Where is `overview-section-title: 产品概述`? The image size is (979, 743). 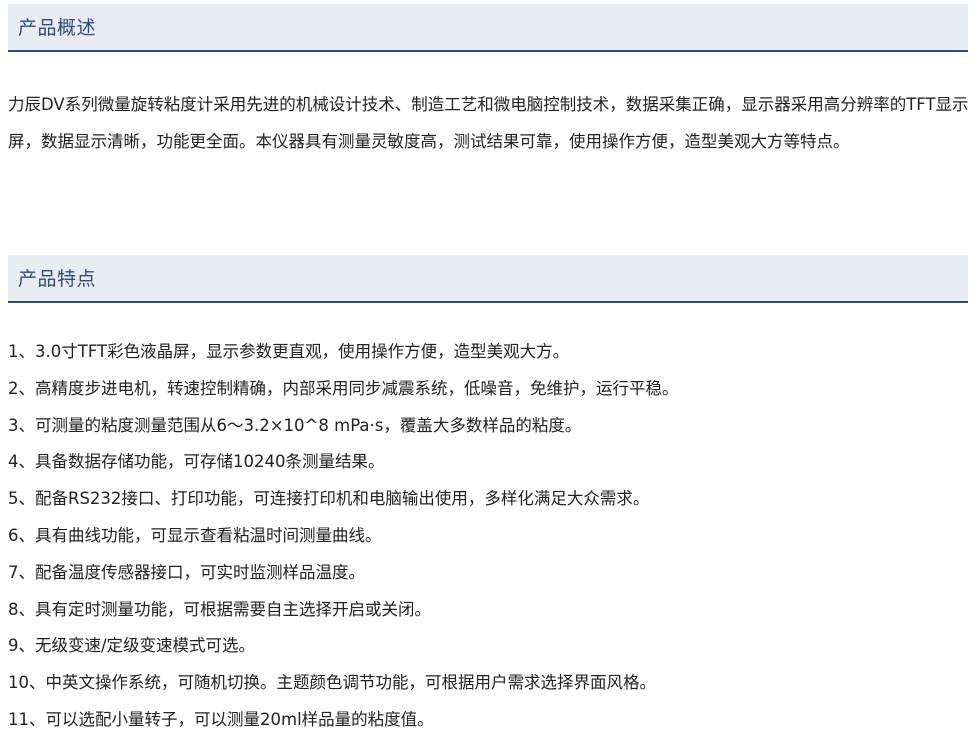
overview-section-title: 产品概述 is located at coordinates (57, 28).